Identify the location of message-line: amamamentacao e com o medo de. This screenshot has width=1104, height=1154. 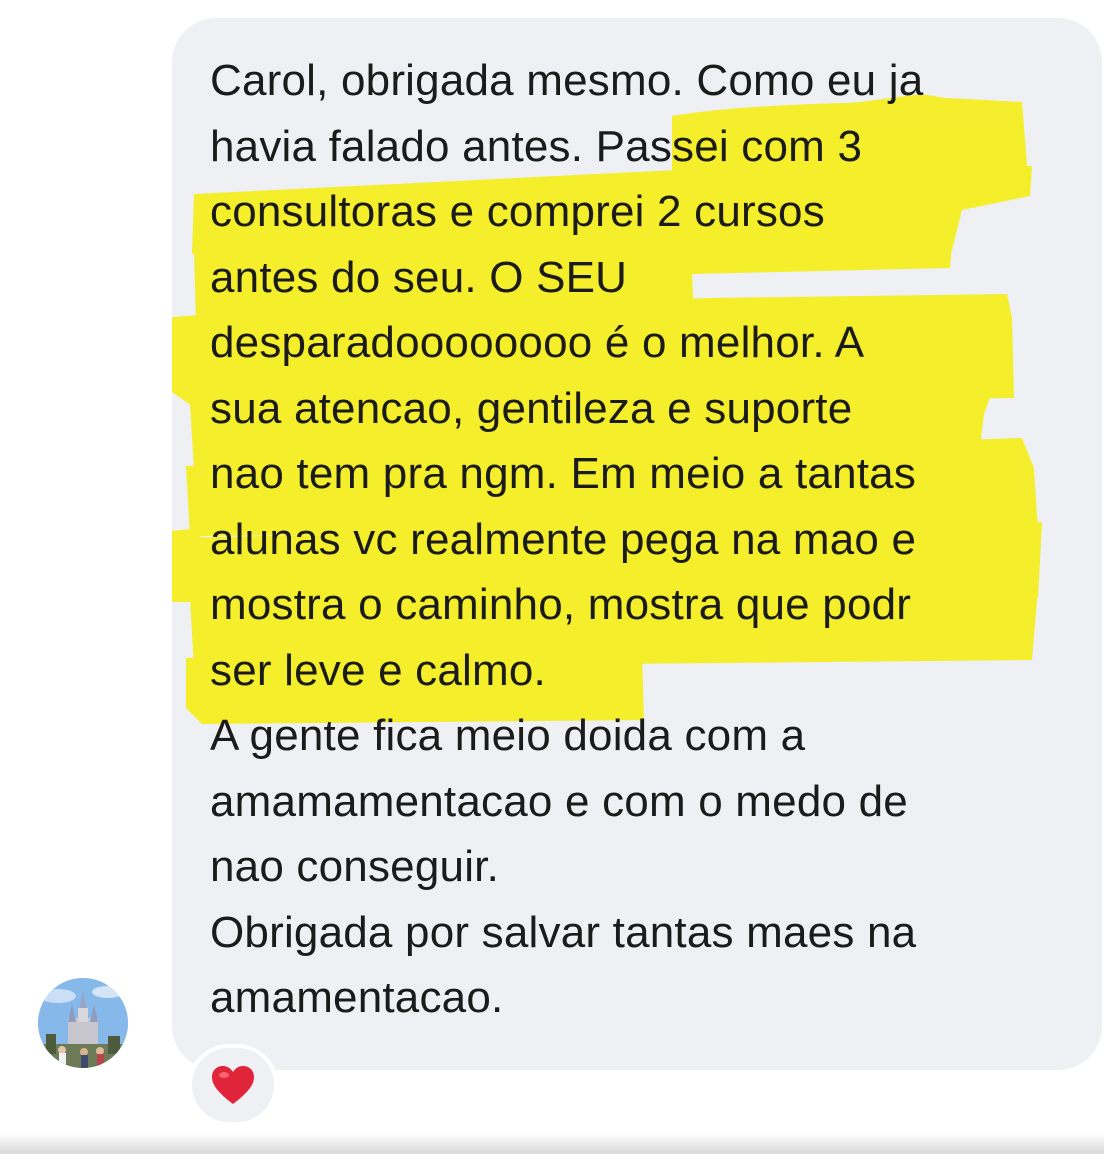
(559, 801).